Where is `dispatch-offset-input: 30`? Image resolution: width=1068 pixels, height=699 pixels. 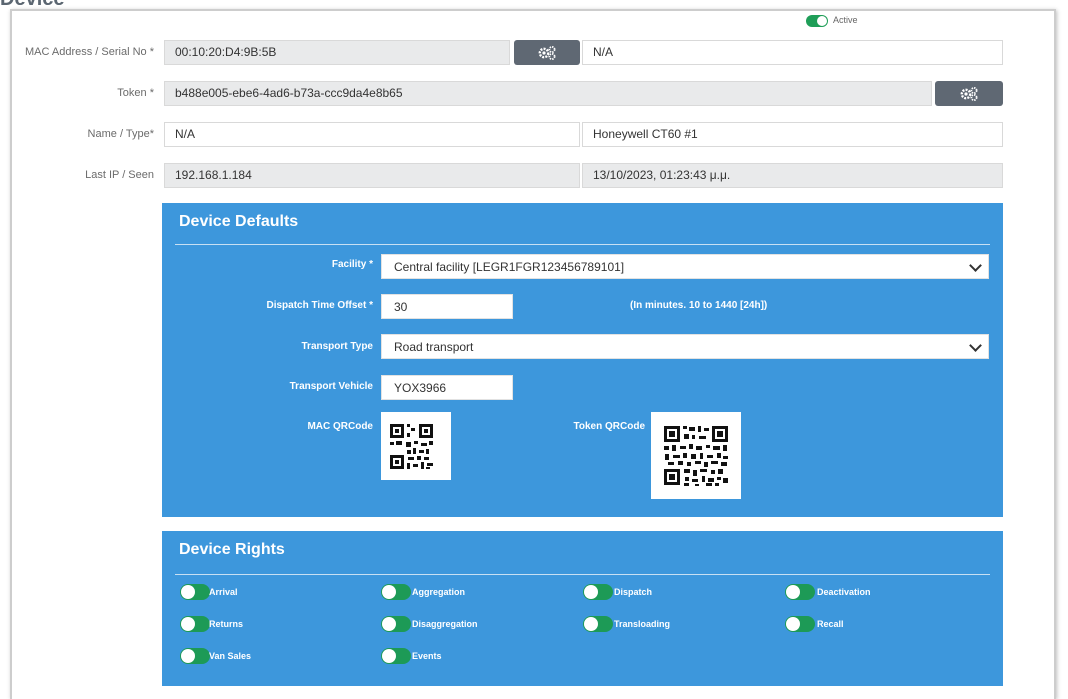 dispatch-offset-input: 30 is located at coordinates (447, 306).